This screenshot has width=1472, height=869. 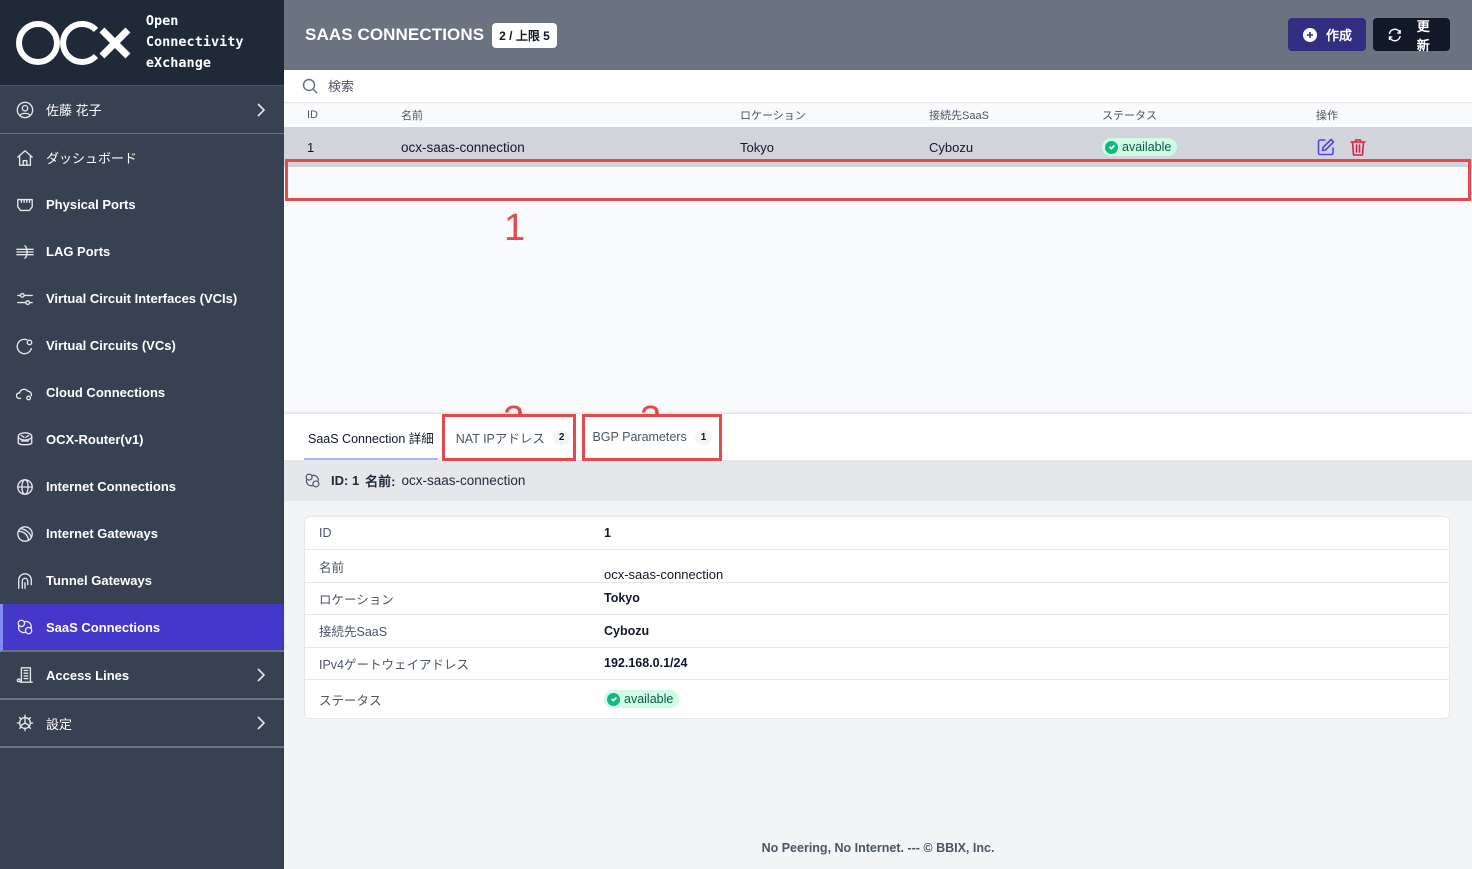 What do you see at coordinates (99, 580) in the screenshot?
I see `sidebar-item-label: Tunnel Gateways` at bounding box center [99, 580].